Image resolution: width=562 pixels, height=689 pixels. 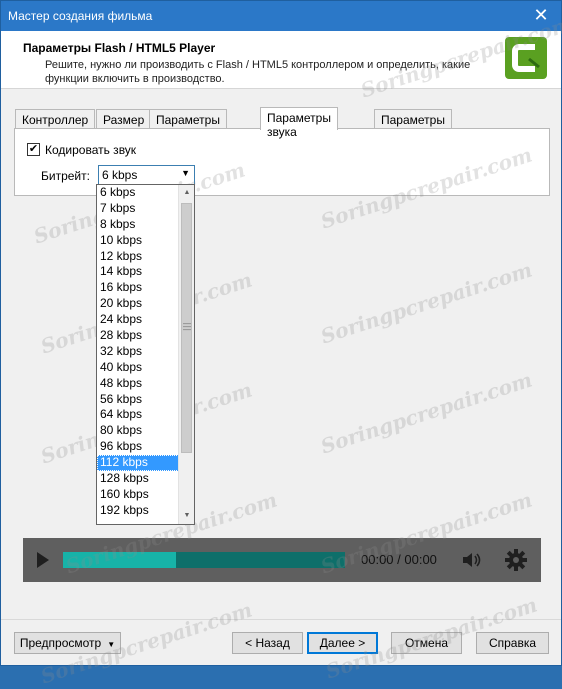 I want to click on help-button: Справка, so click(x=512, y=643).